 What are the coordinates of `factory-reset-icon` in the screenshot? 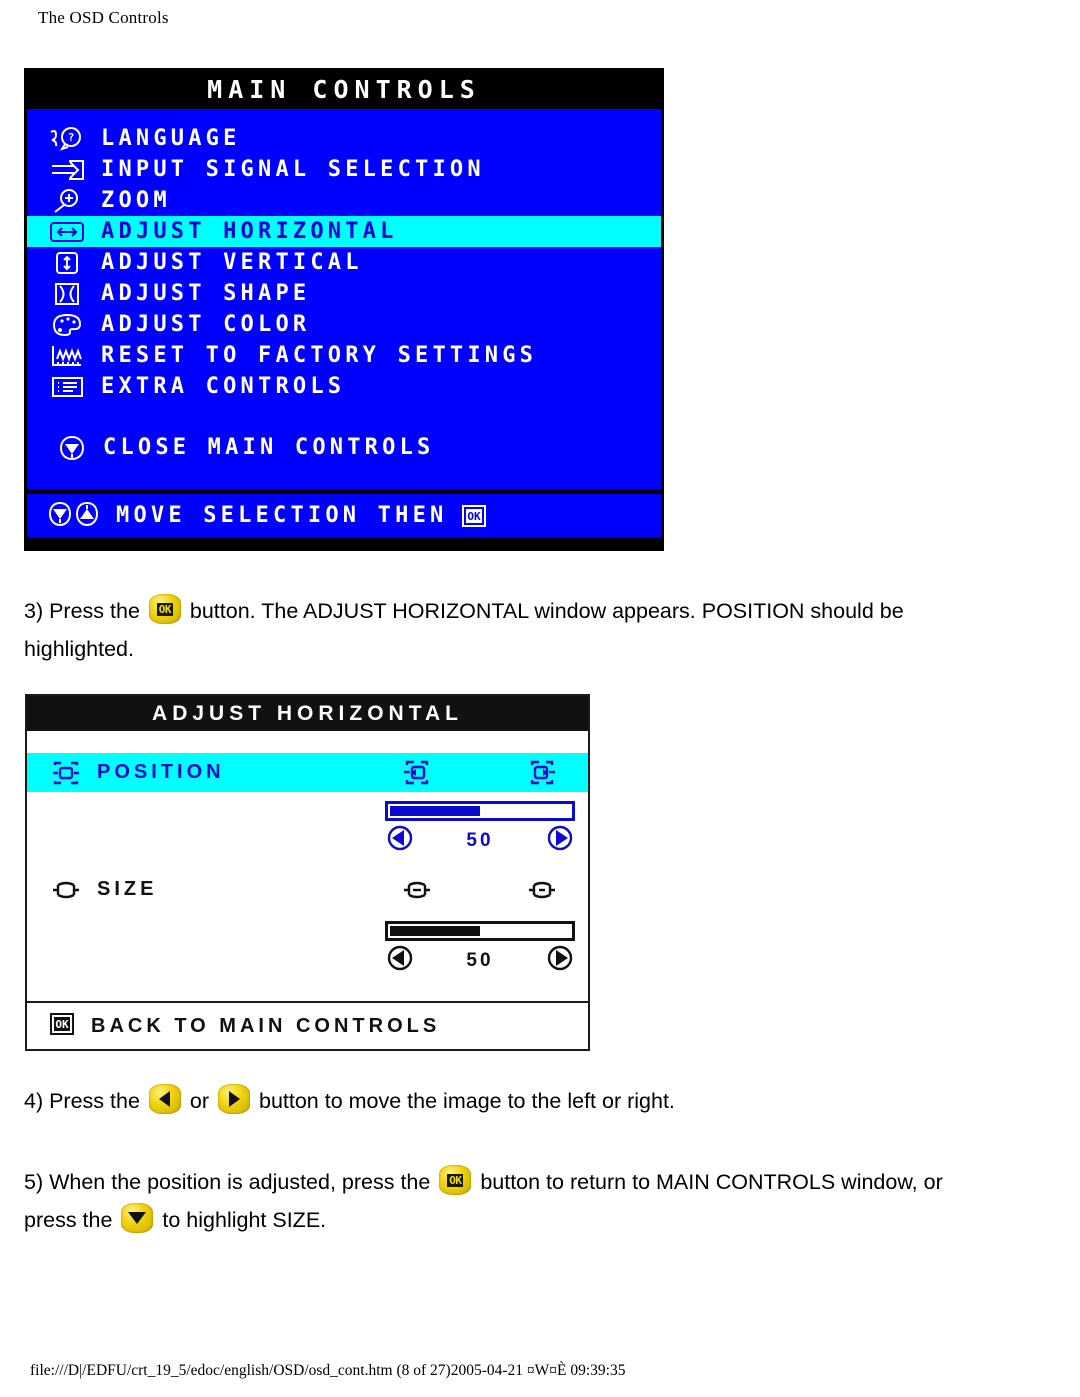 It's located at (67, 356).